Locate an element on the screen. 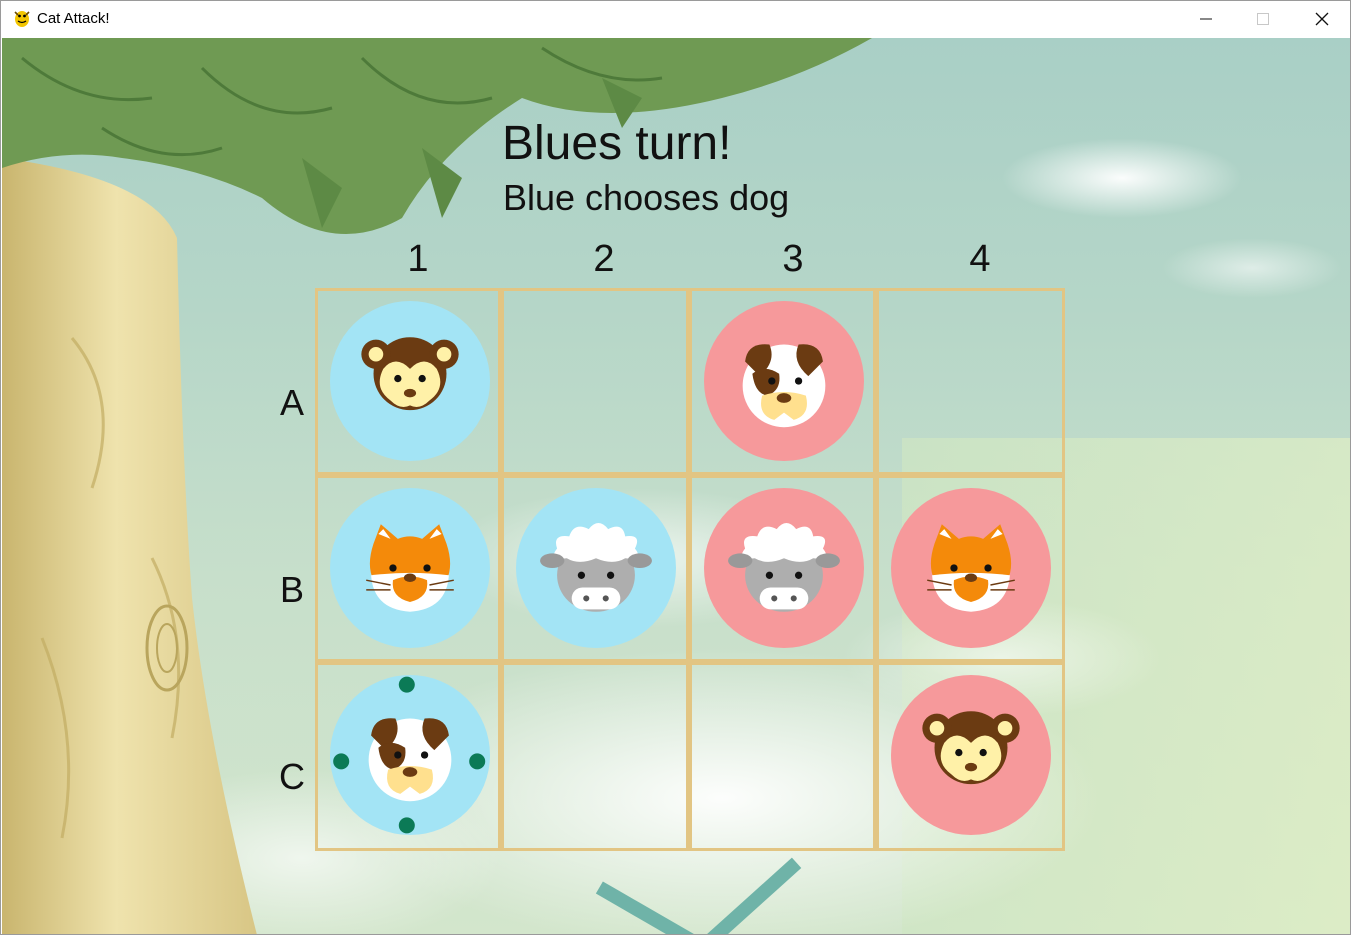 The height and width of the screenshot is (935, 1351). red-cat-token-icon is located at coordinates (971, 568).